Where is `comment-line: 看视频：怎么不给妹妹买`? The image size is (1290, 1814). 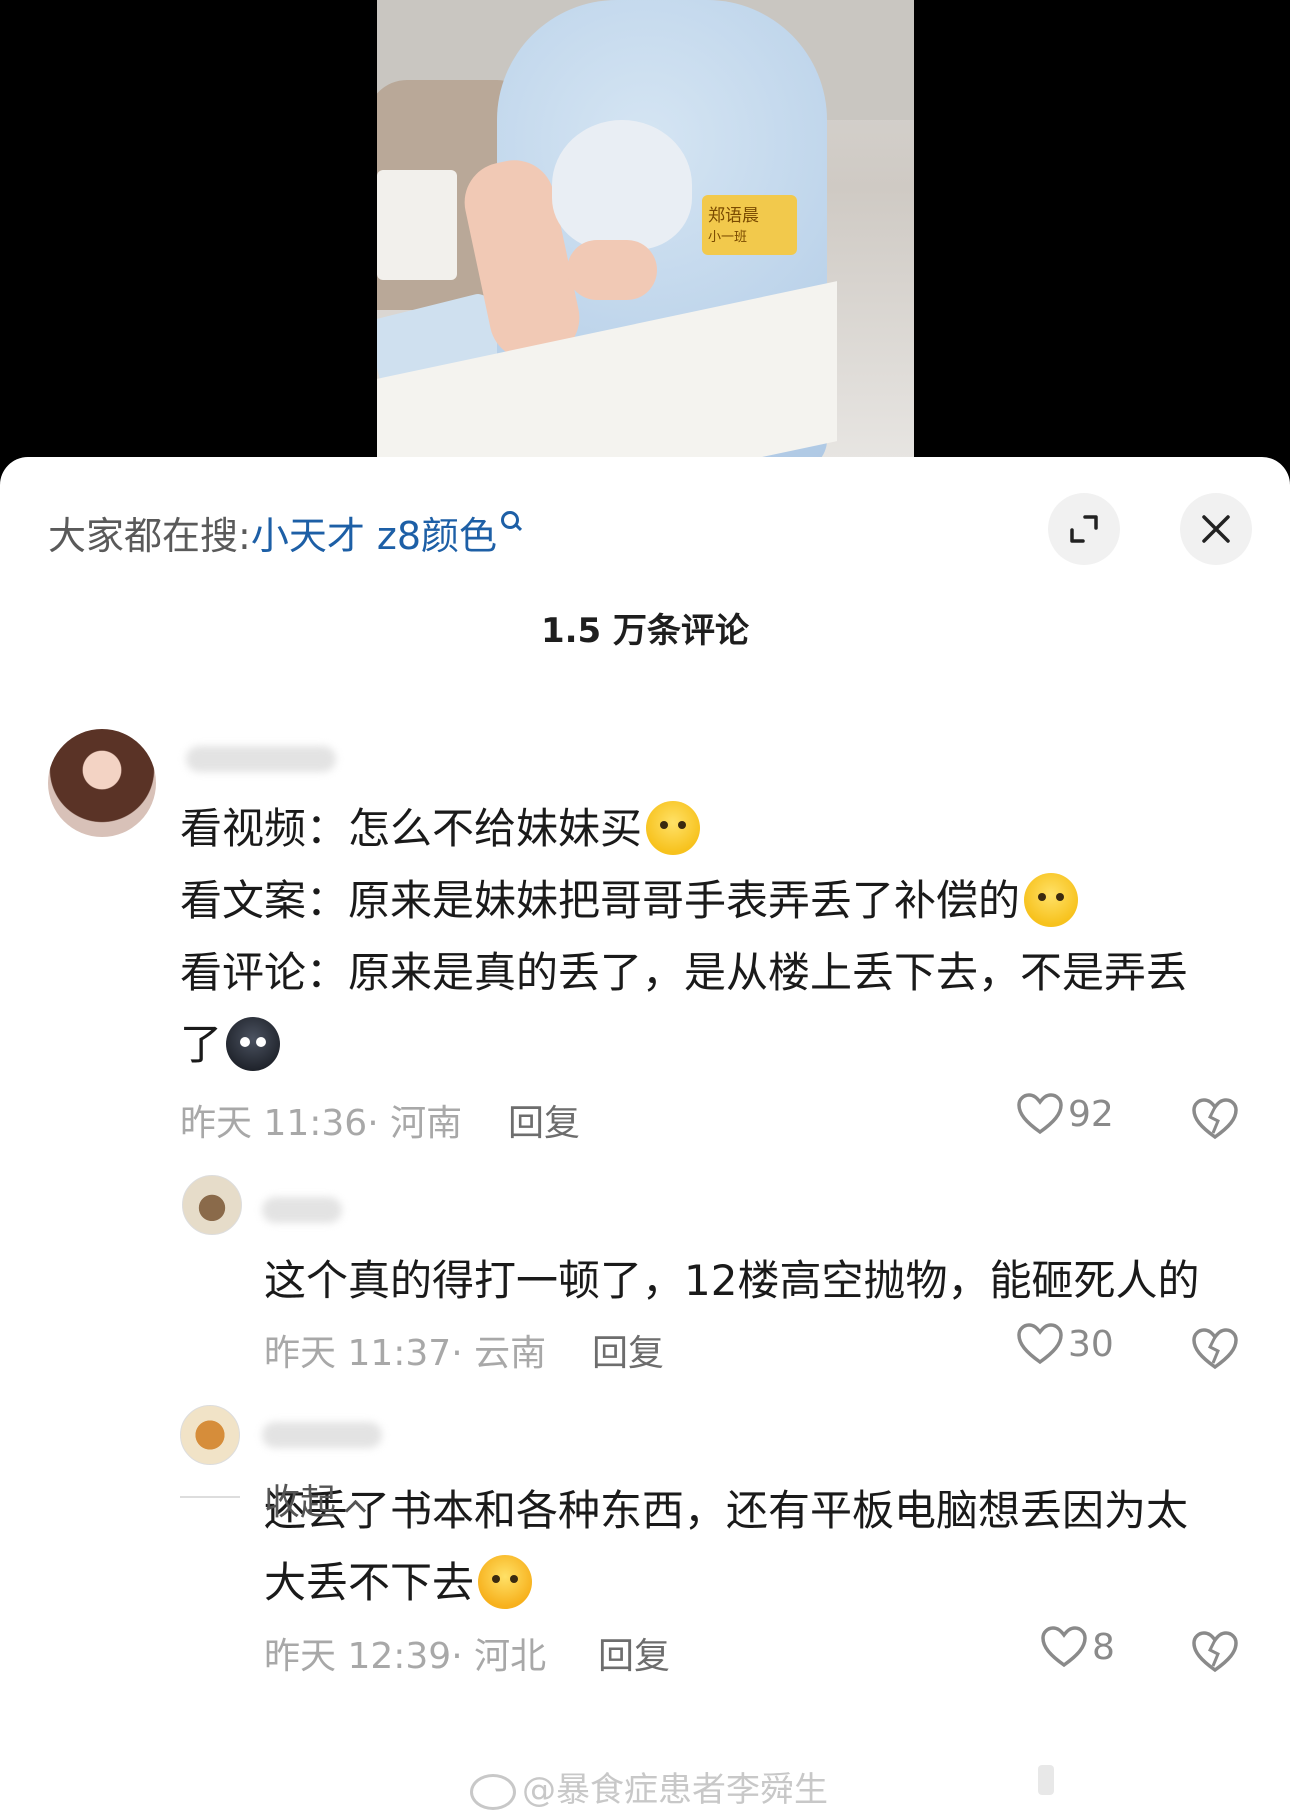
comment-line: 看视频：怎么不给妹妹买 is located at coordinates (440, 829).